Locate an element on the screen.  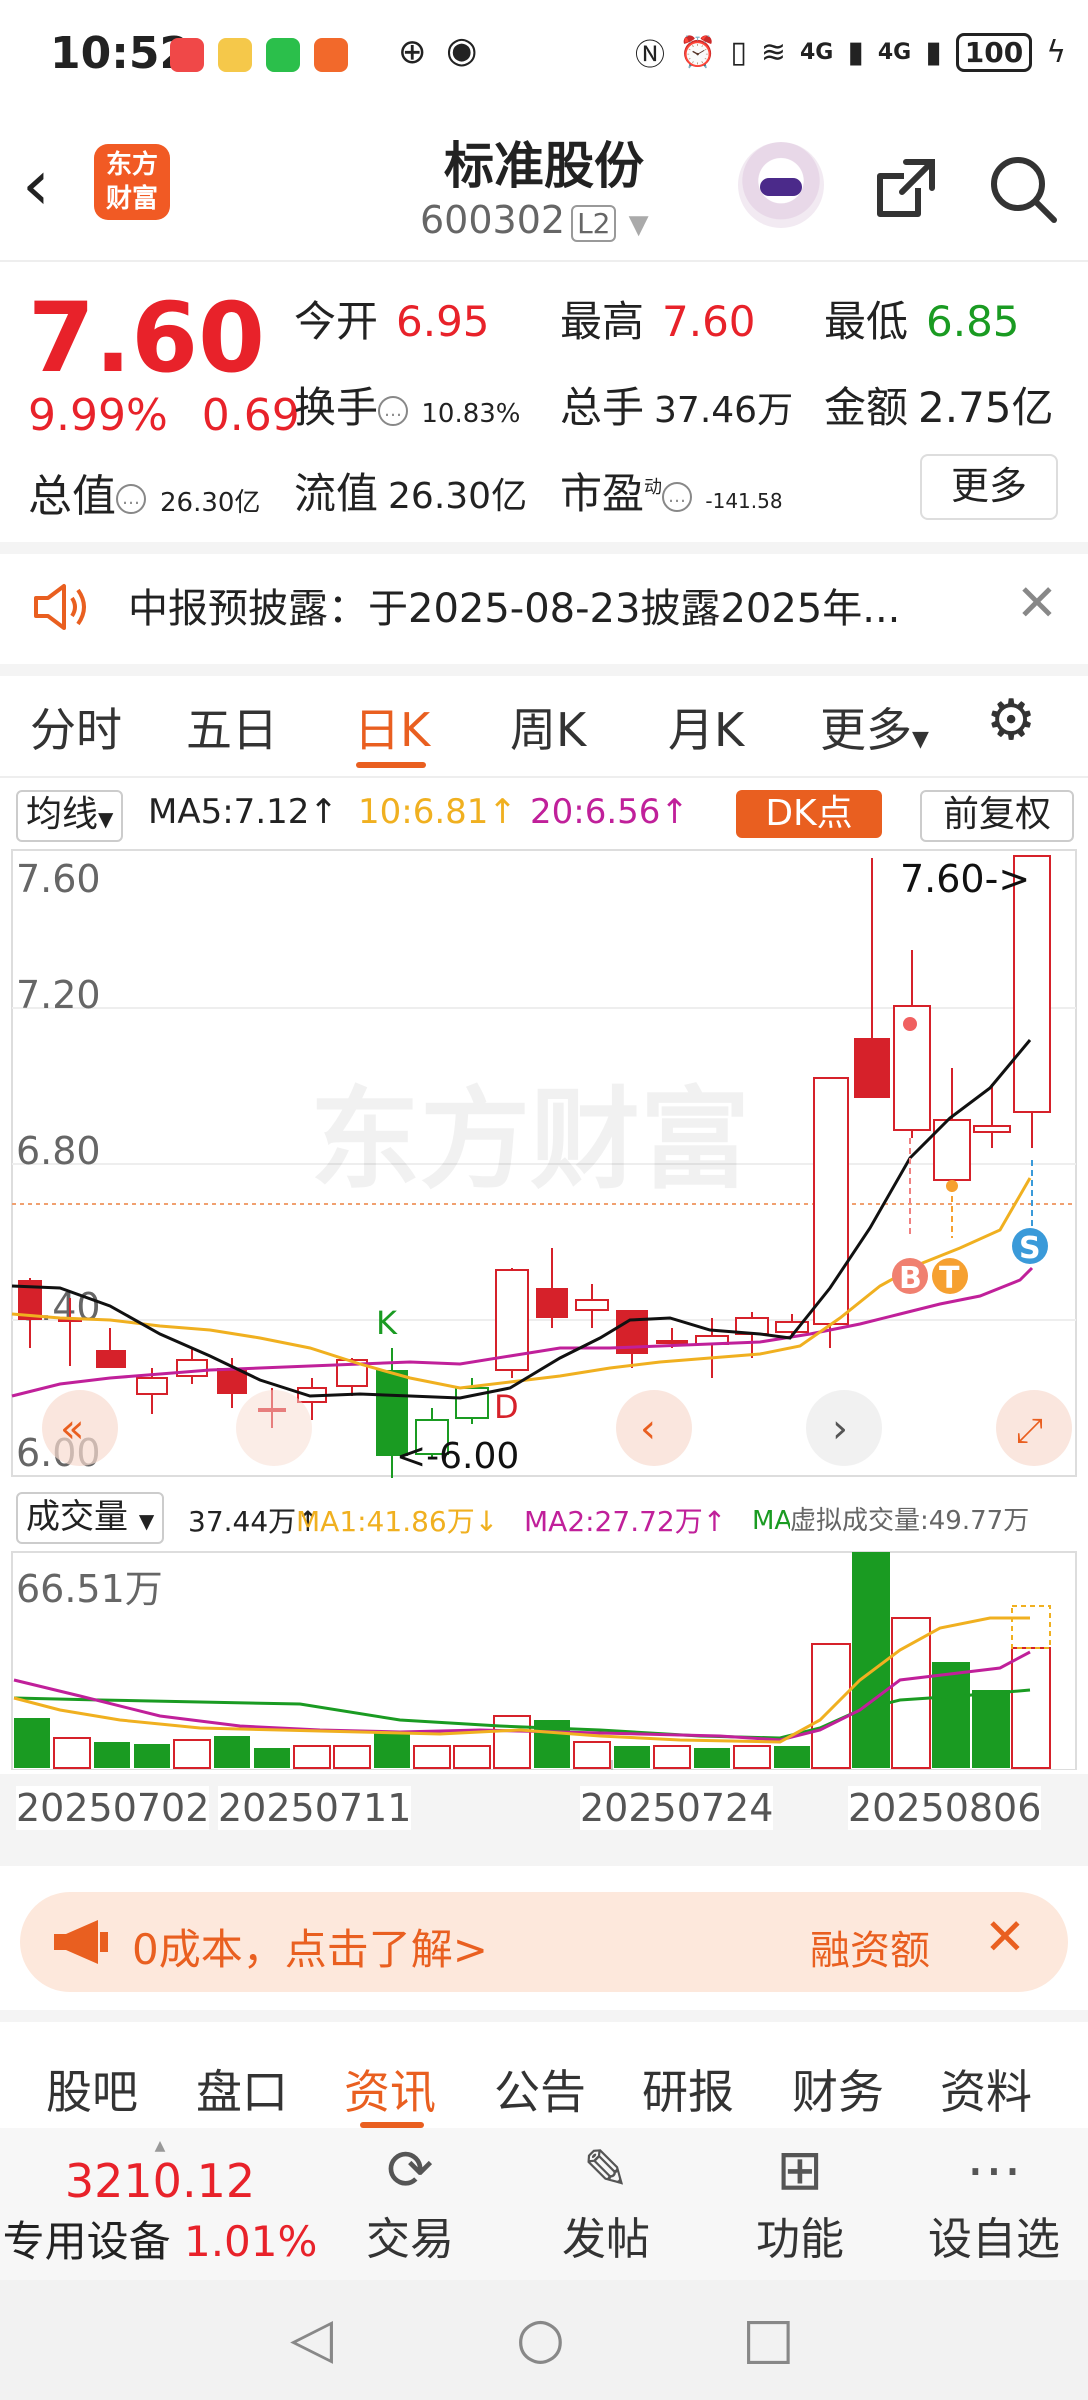
sector-index: ▲ 3210.12 专用设备 1.01% is located at coordinates (160, 2203).